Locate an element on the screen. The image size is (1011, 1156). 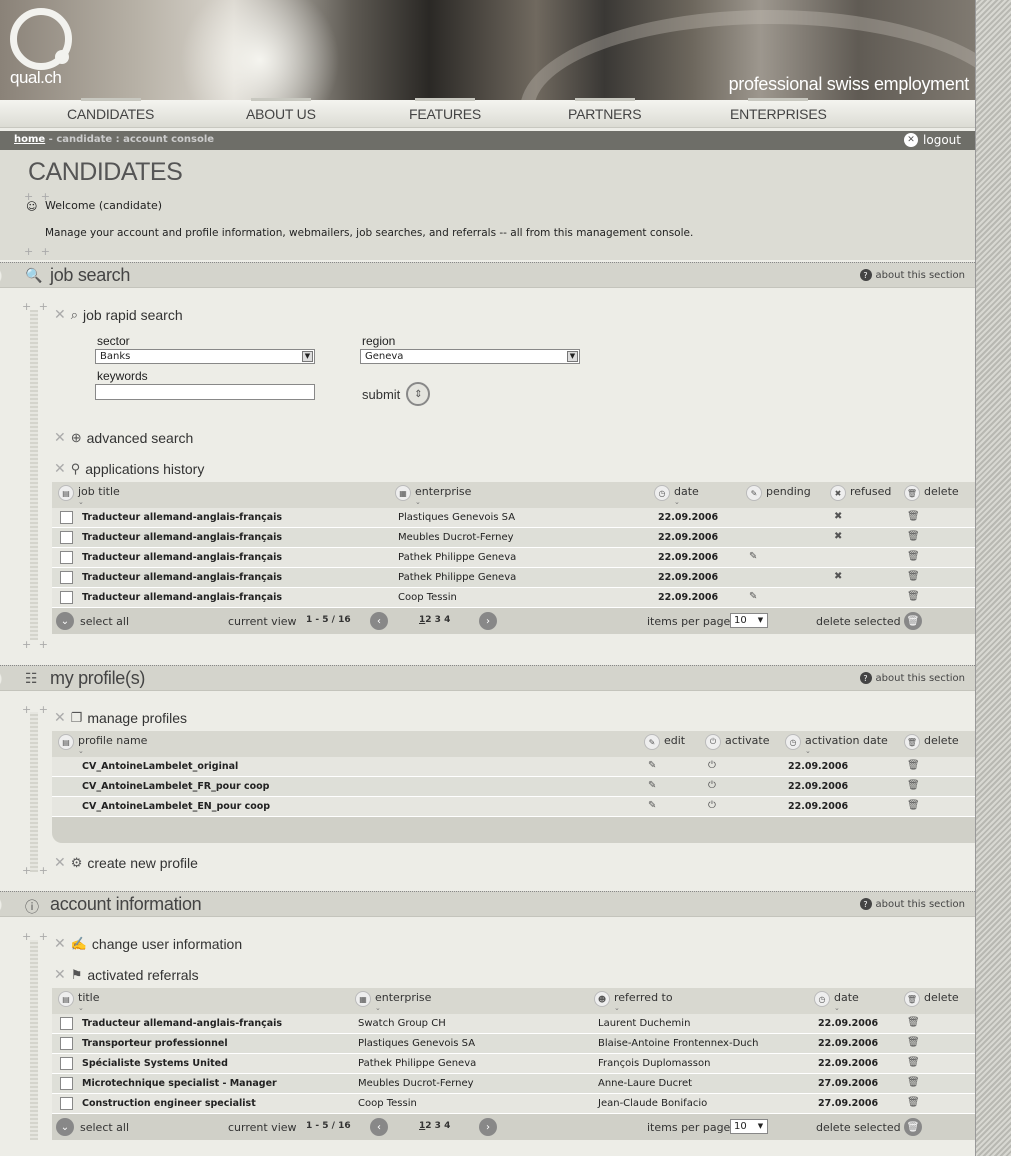
applications-history-heading: ✕ ⚲ applications history is located at coordinates (129, 468).